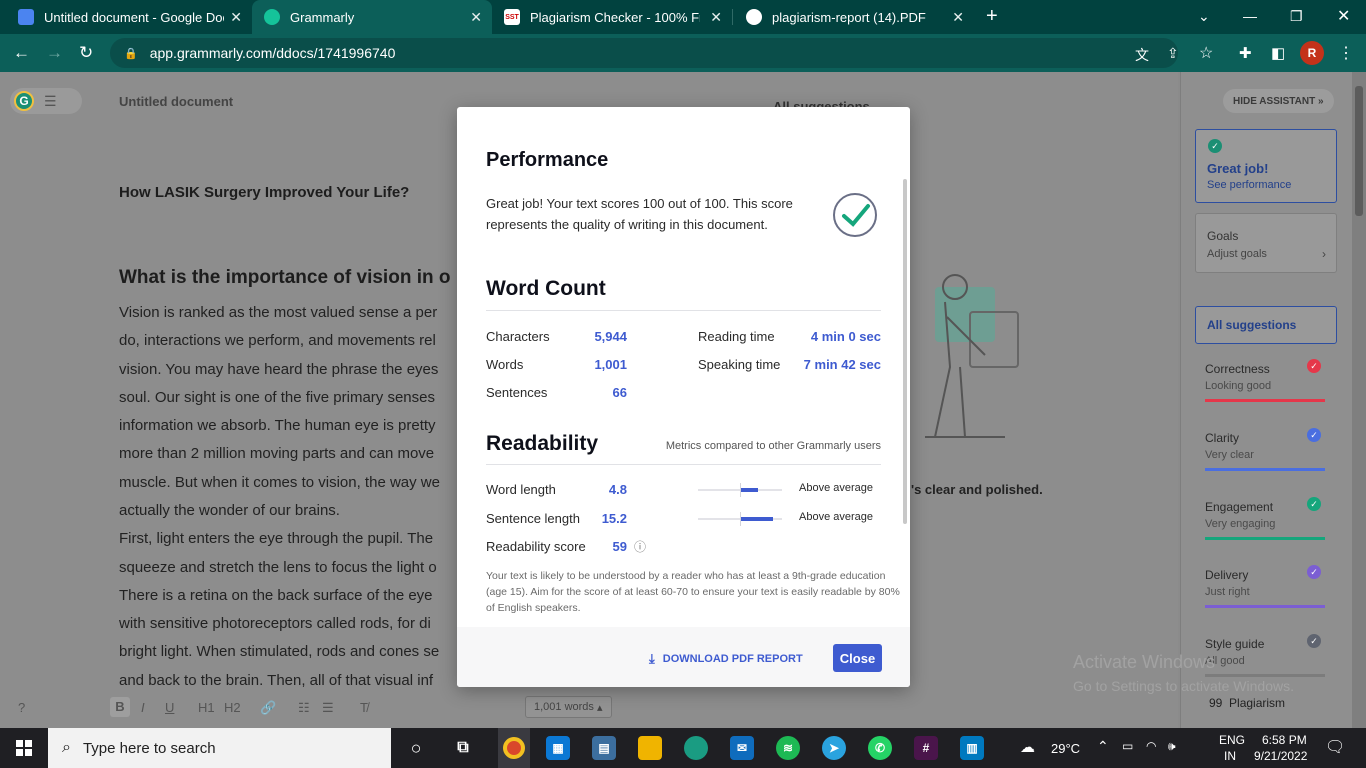 The image size is (1366, 768). I want to click on hide-assistant-button: HIDE ASSISTANT », so click(1278, 101).